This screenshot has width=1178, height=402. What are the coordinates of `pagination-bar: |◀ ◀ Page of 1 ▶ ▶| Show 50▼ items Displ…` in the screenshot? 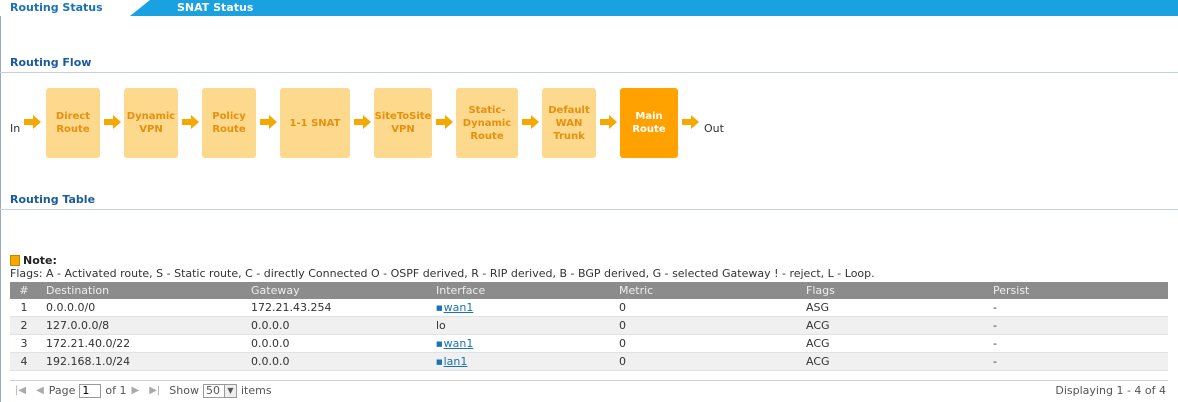 It's located at (589, 390).